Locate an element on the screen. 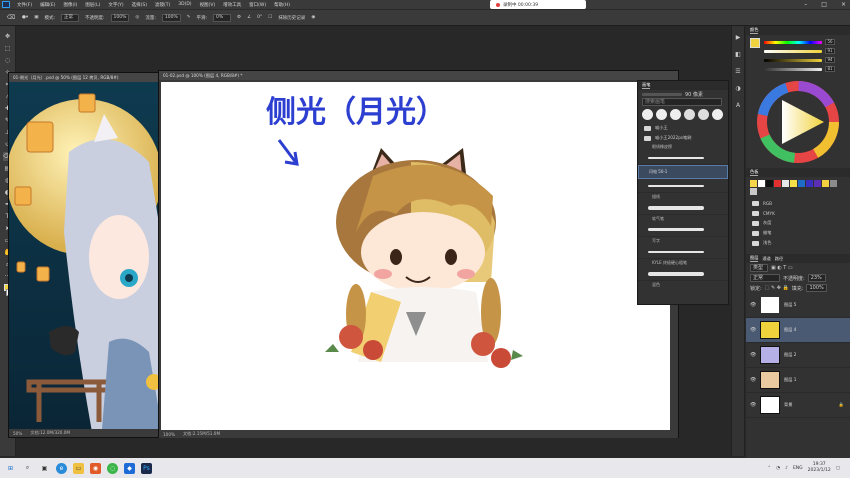  history-icon: ◧ is located at coordinates (738, 54).